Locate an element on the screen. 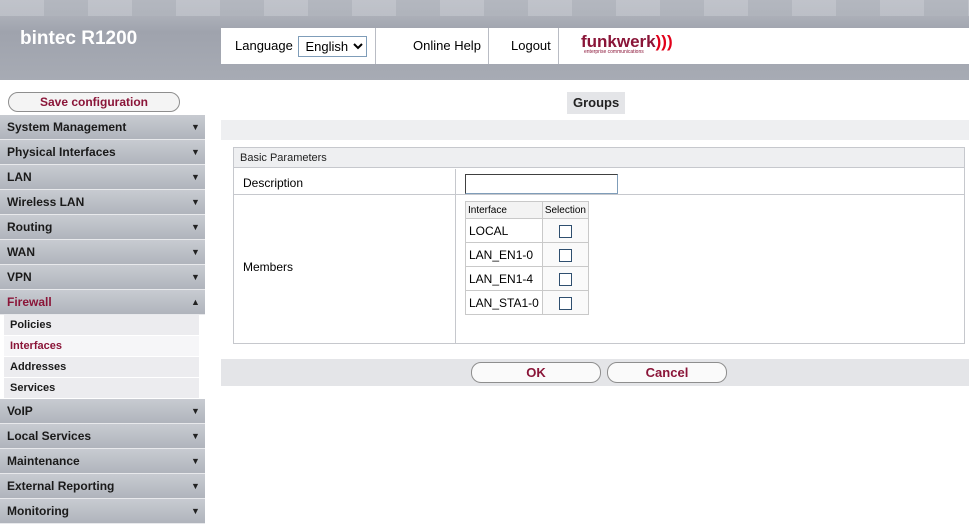 The image size is (969, 524). sidebar-item-label: Wireless LAN is located at coordinates (46, 202).